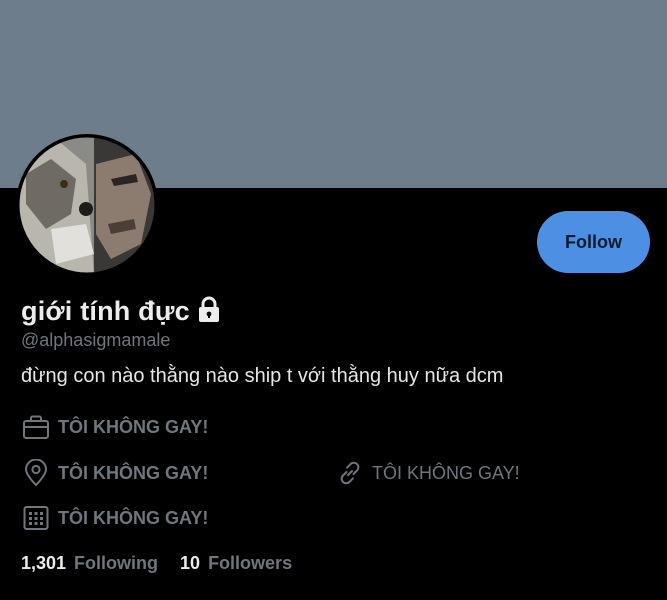  Describe the element at coordinates (350, 473) in the screenshot. I see `link-icon` at that location.